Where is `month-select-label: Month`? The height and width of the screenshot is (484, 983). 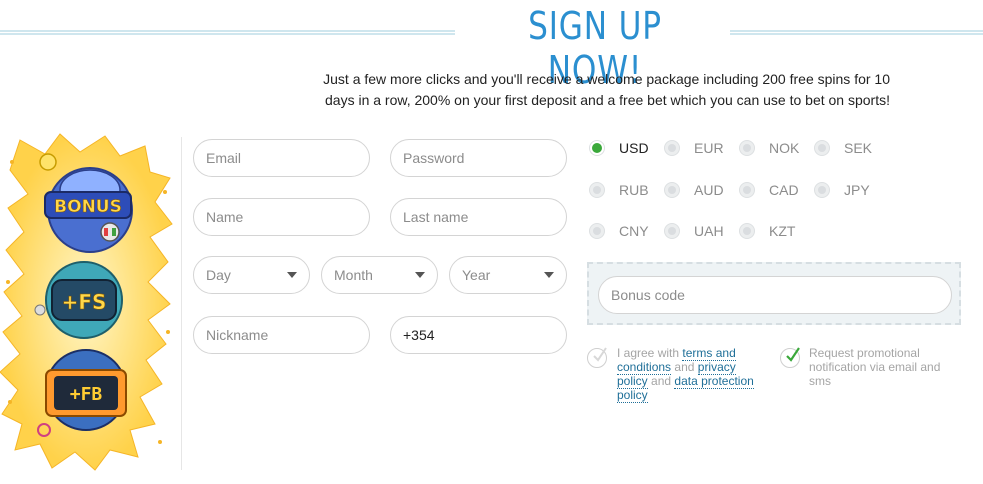 month-select-label: Month is located at coordinates (353, 275).